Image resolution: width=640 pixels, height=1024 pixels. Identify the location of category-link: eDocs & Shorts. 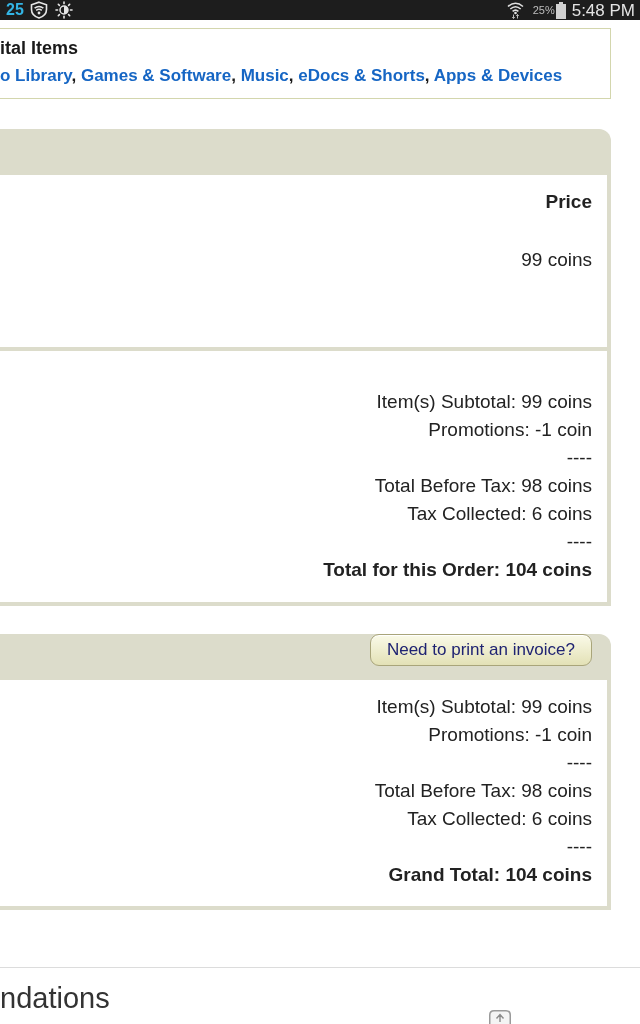
(361, 75).